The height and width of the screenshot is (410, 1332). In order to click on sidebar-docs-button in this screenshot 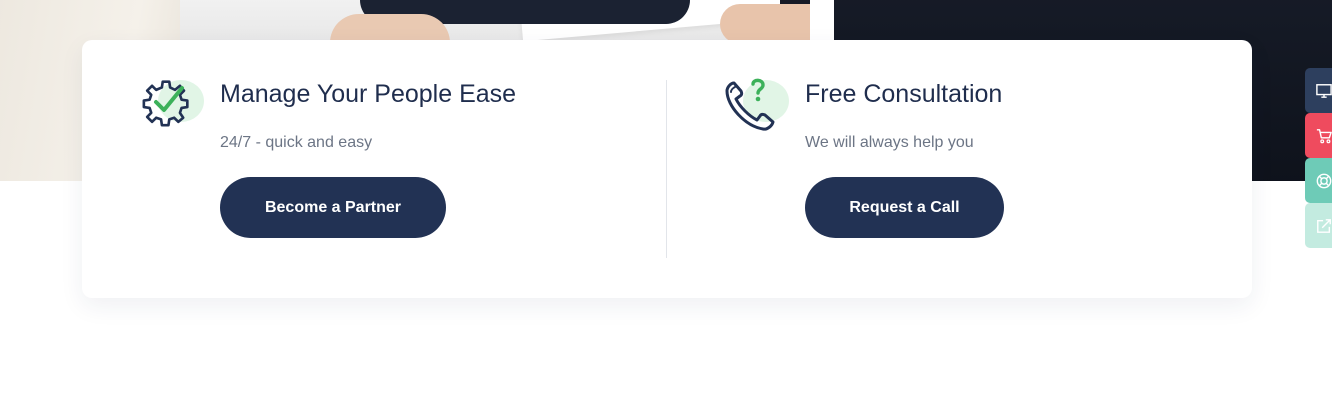, I will do `click(1318, 225)`.